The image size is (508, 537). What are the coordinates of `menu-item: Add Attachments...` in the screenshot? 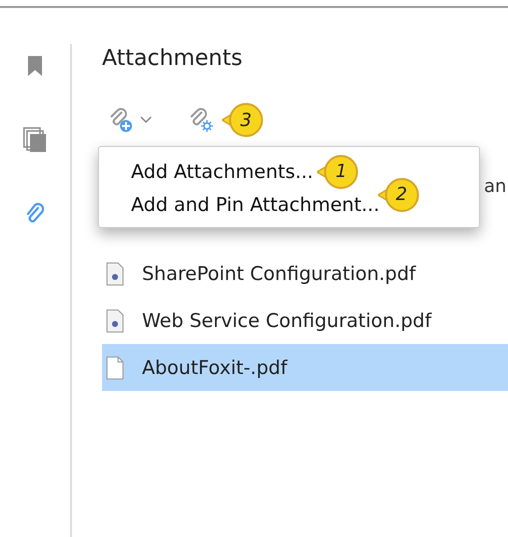 It's located at (222, 171).